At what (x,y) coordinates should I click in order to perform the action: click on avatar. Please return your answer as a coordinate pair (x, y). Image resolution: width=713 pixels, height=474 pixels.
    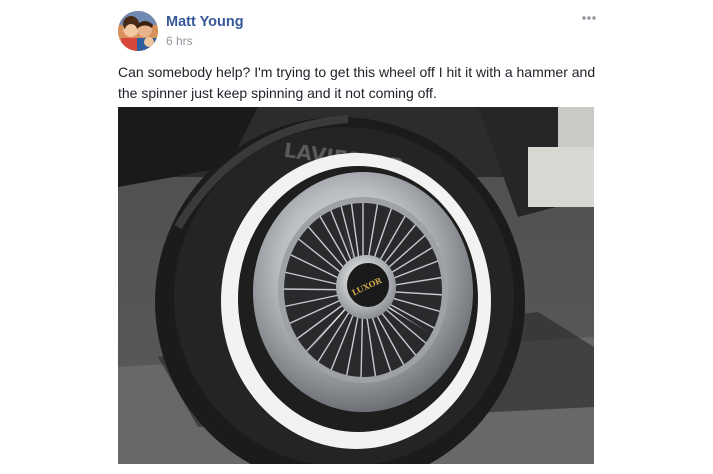
    Looking at the image, I should click on (138, 31).